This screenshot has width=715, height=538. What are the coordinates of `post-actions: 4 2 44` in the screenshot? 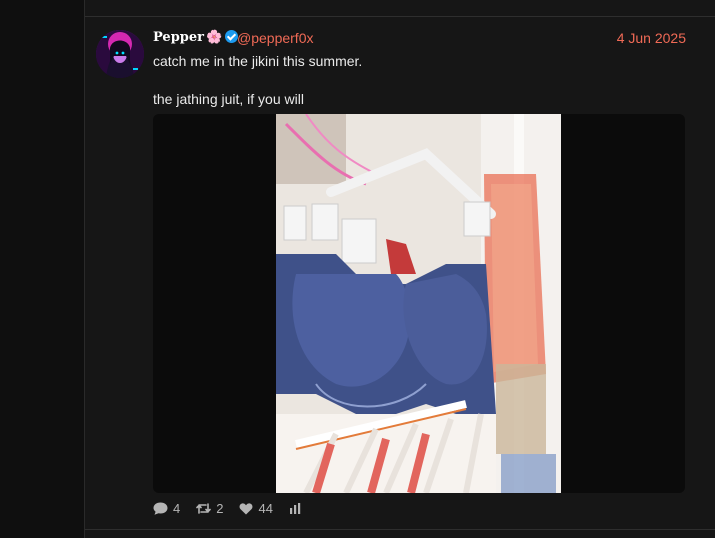 It's located at (227, 508).